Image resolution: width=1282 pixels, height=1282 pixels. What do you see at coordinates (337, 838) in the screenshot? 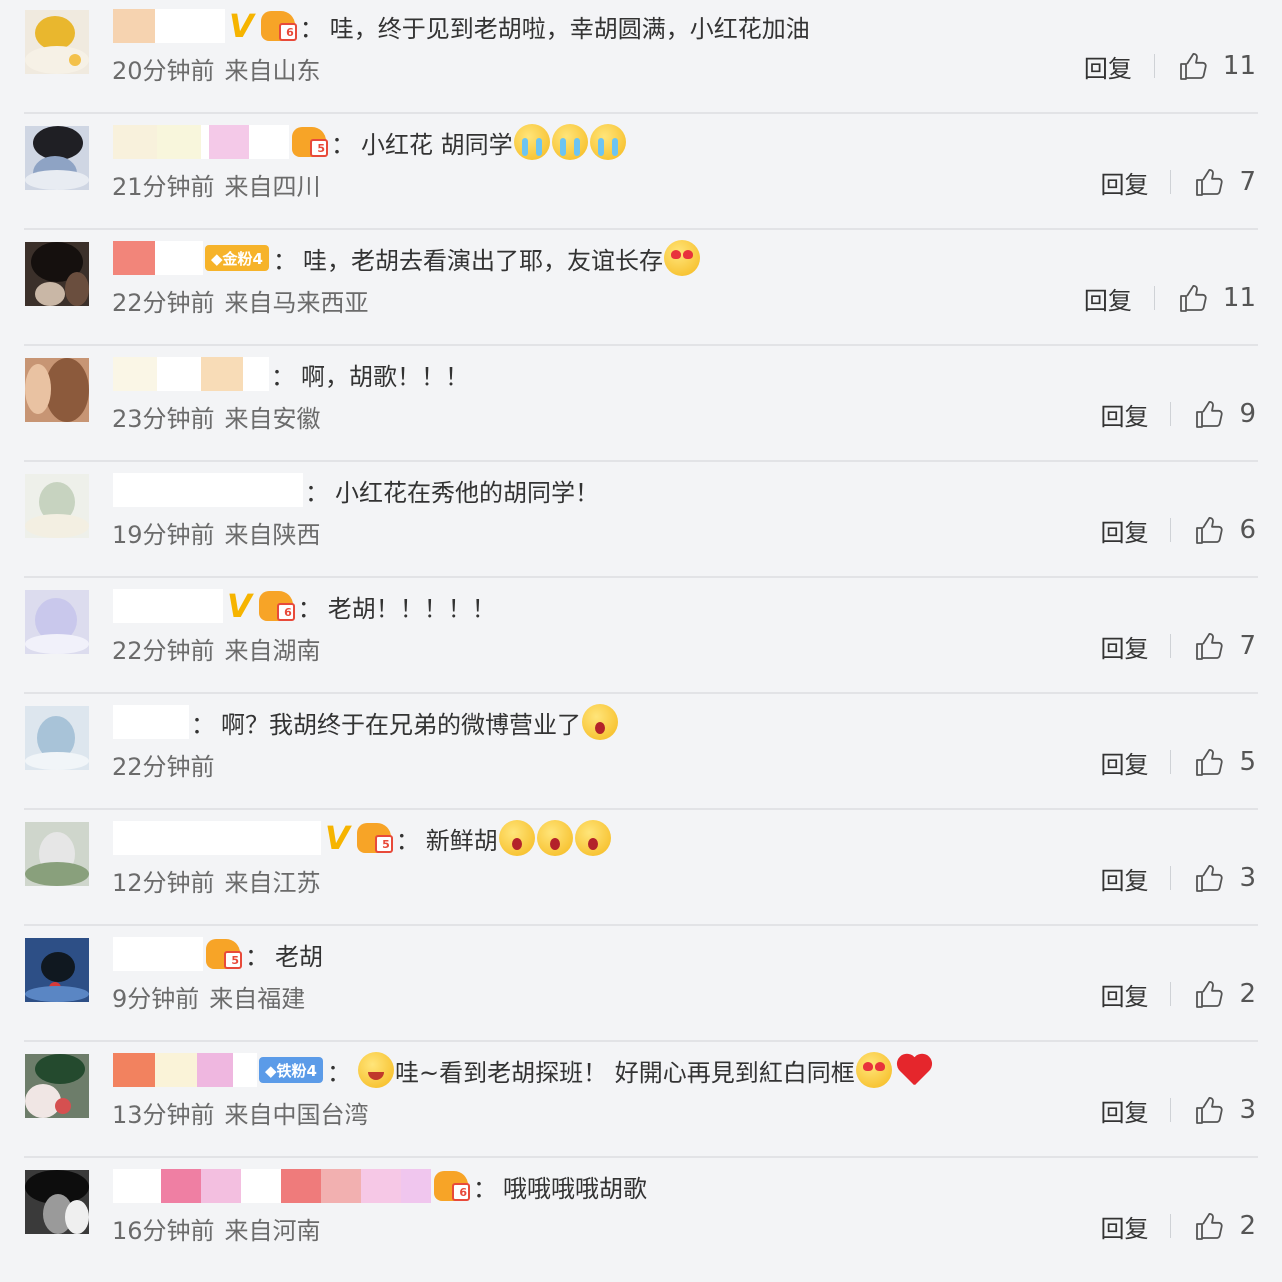
I see `verified-v-icon: V` at bounding box center [337, 838].